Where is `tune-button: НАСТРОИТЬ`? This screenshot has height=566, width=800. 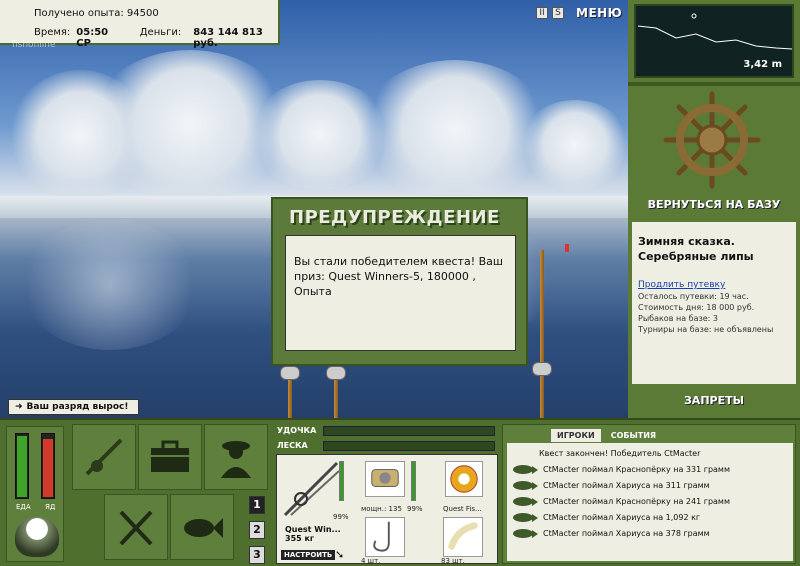
tune-button: НАСТРОИТЬ is located at coordinates (308, 555).